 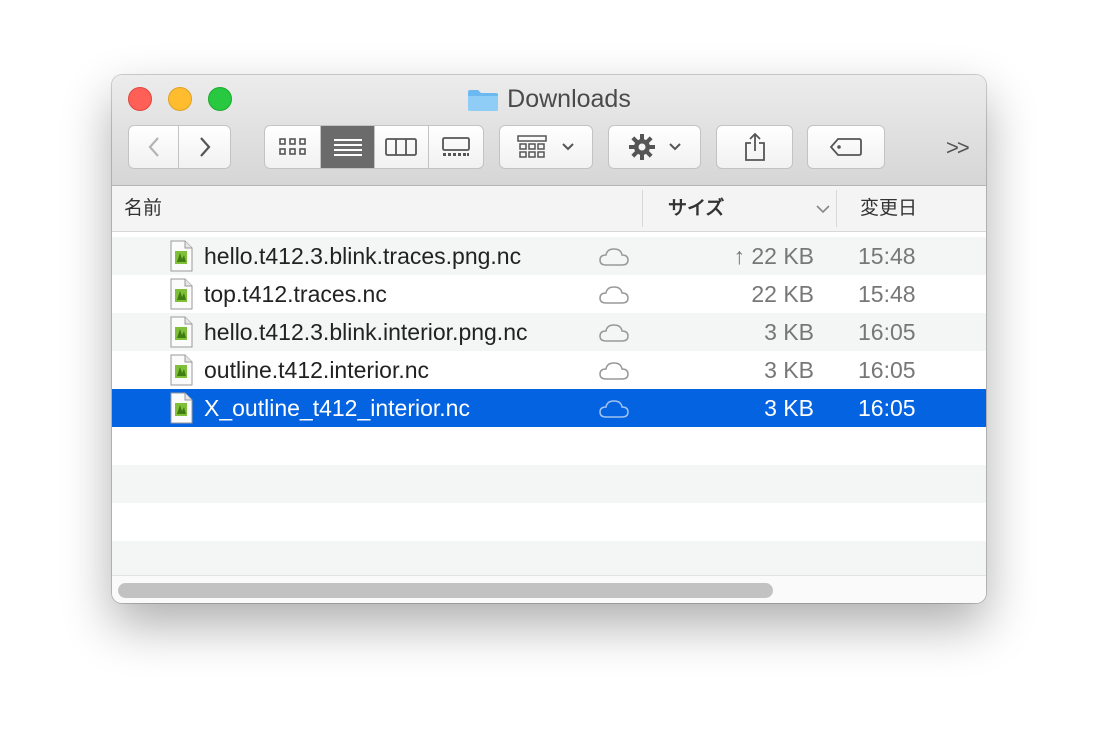 I want to click on column-header-name: 名前, so click(x=143, y=208).